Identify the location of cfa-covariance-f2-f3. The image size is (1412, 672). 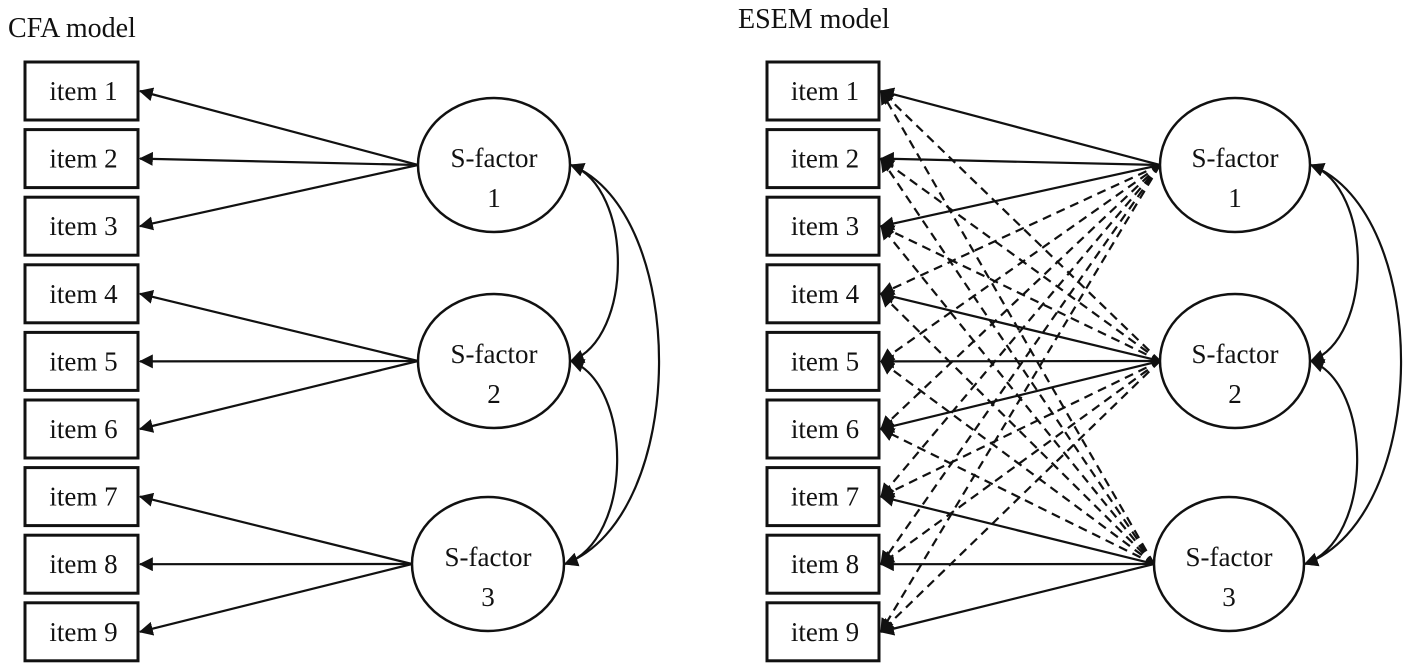
(591, 463).